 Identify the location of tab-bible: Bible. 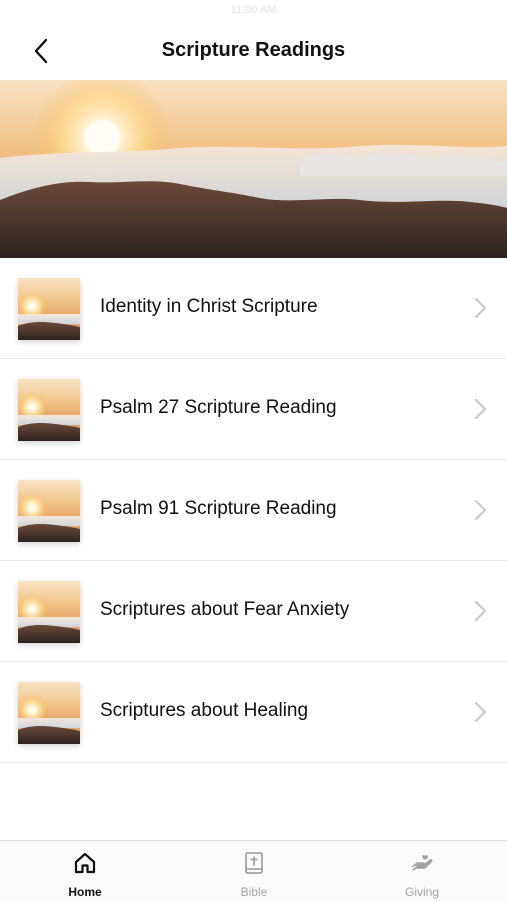
(254, 871).